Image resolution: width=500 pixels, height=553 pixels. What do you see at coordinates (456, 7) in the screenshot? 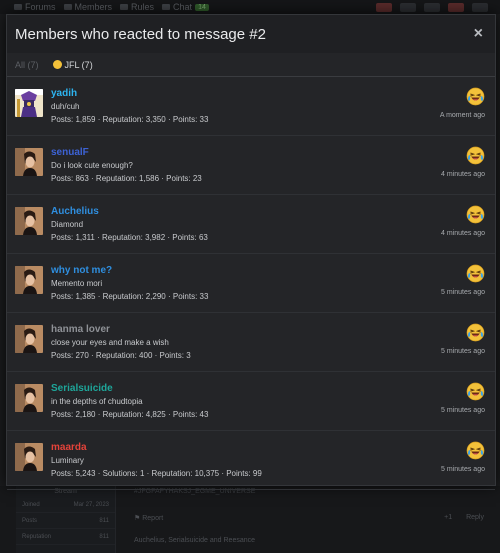
I see `bell-icon` at bounding box center [456, 7].